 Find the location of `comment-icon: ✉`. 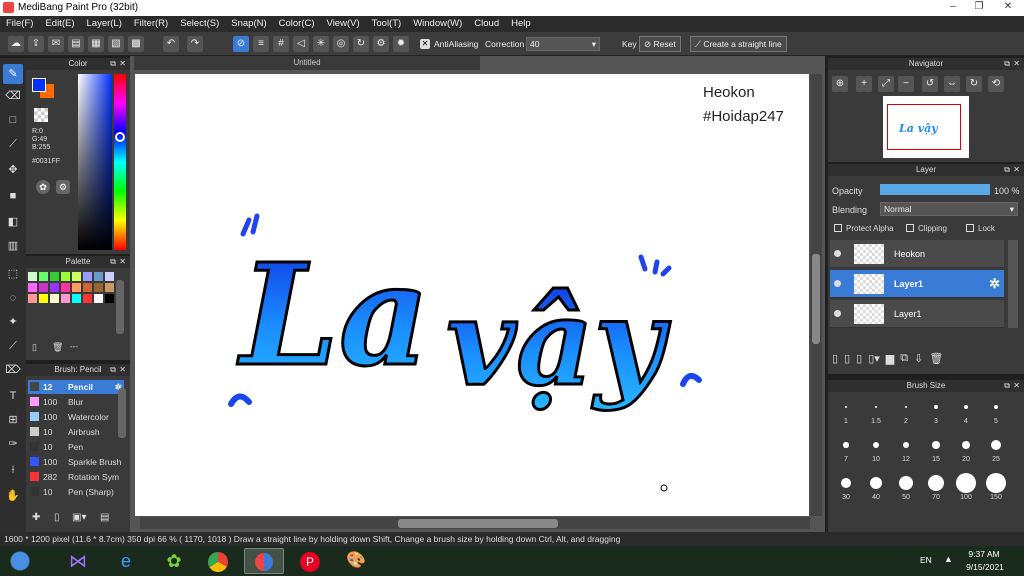

comment-icon: ✉ is located at coordinates (56, 44).